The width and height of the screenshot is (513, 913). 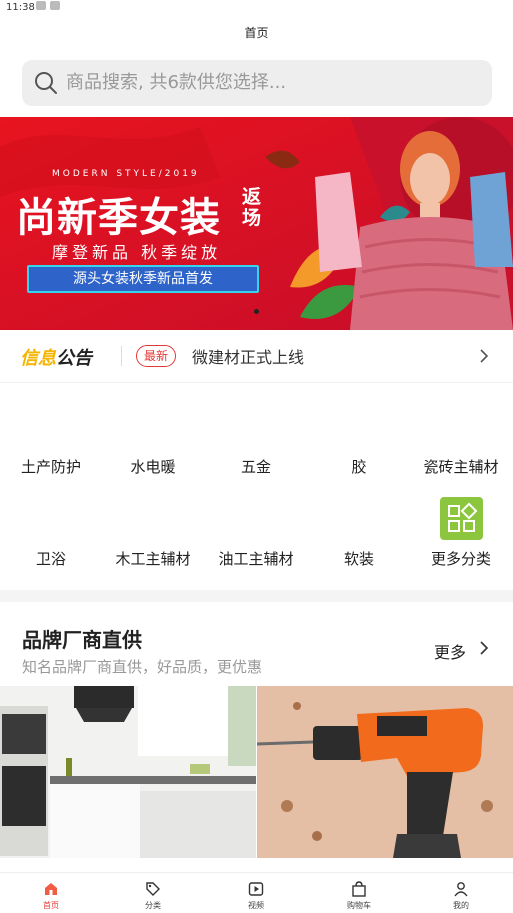 What do you see at coordinates (121, 356) in the screenshot?
I see `divider` at bounding box center [121, 356].